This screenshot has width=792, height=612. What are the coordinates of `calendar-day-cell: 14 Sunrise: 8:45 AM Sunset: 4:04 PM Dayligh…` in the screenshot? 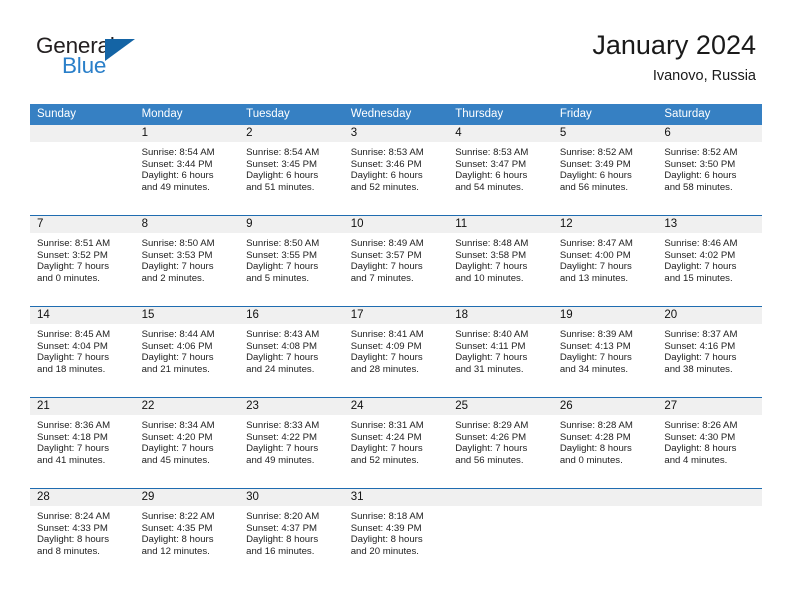 It's located at (82, 352).